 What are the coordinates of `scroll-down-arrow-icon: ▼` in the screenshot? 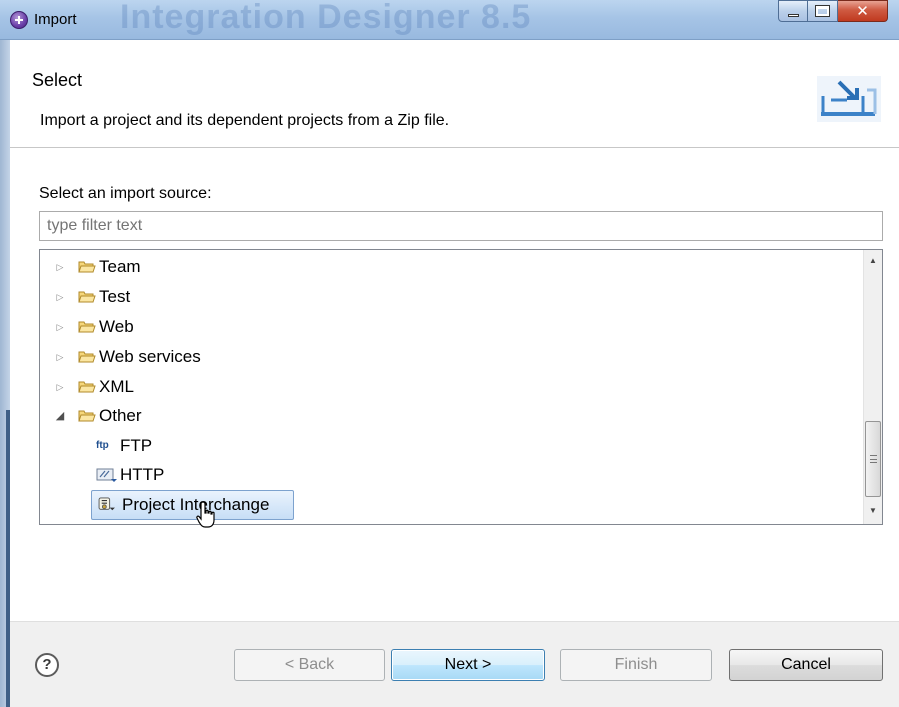 It's located at (873, 511).